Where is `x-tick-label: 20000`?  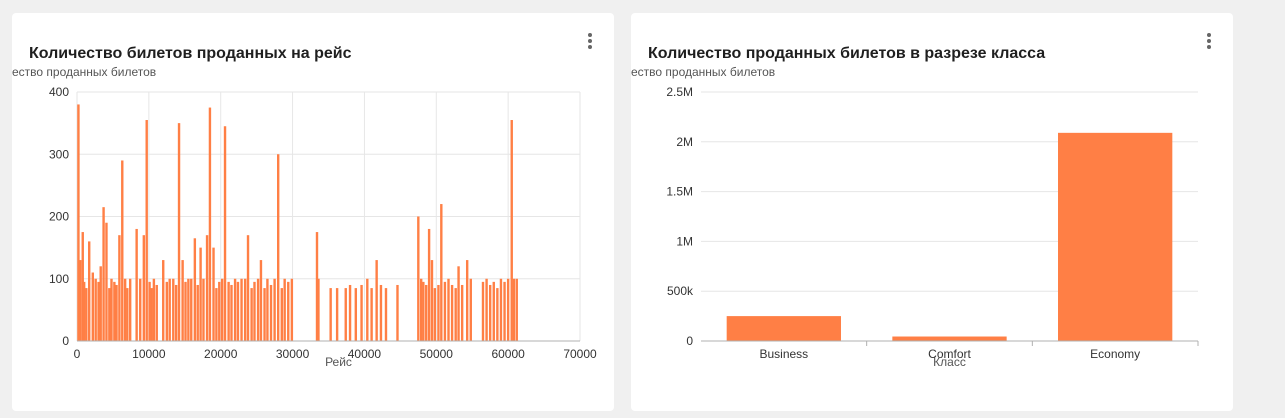 x-tick-label: 20000 is located at coordinates (221, 354).